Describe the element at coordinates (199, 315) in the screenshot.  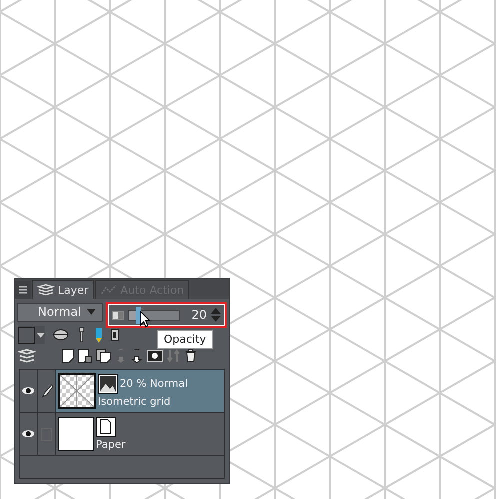
I see `opacity-value: 20` at that location.